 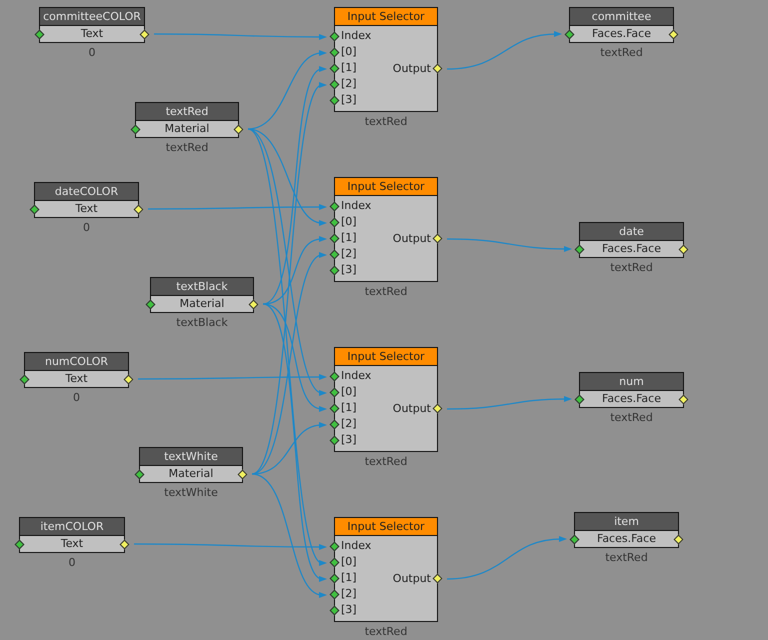 I want to click on node-header: textRed, so click(x=187, y=111).